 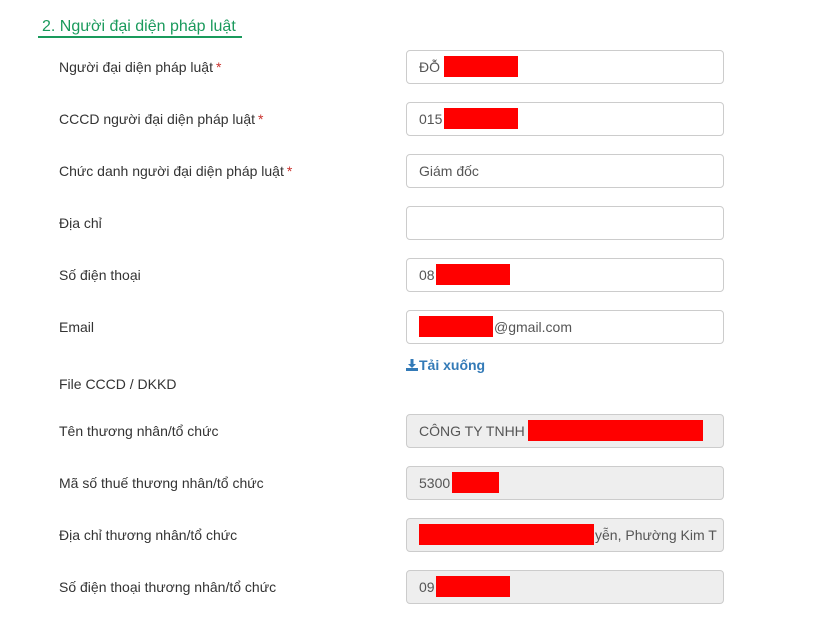 What do you see at coordinates (445, 365) in the screenshot?
I see `download-link: Tải xuống` at bounding box center [445, 365].